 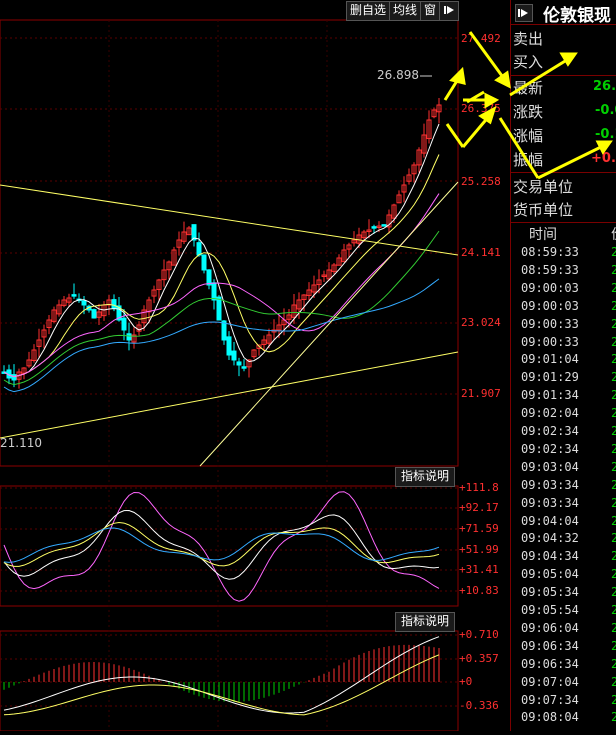 What do you see at coordinates (221, 545) in the screenshot?
I see `indicator1-k-line` at bounding box center [221, 545].